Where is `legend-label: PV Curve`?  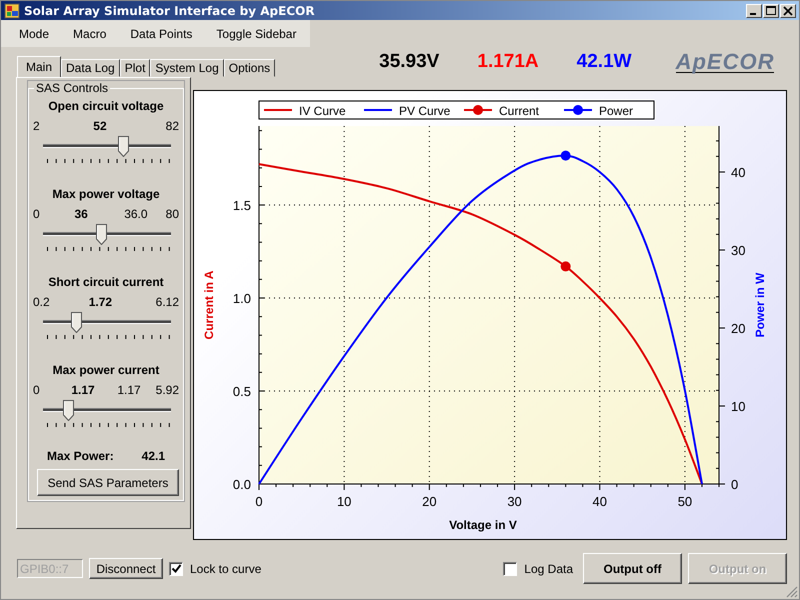
legend-label: PV Curve is located at coordinates (424, 111).